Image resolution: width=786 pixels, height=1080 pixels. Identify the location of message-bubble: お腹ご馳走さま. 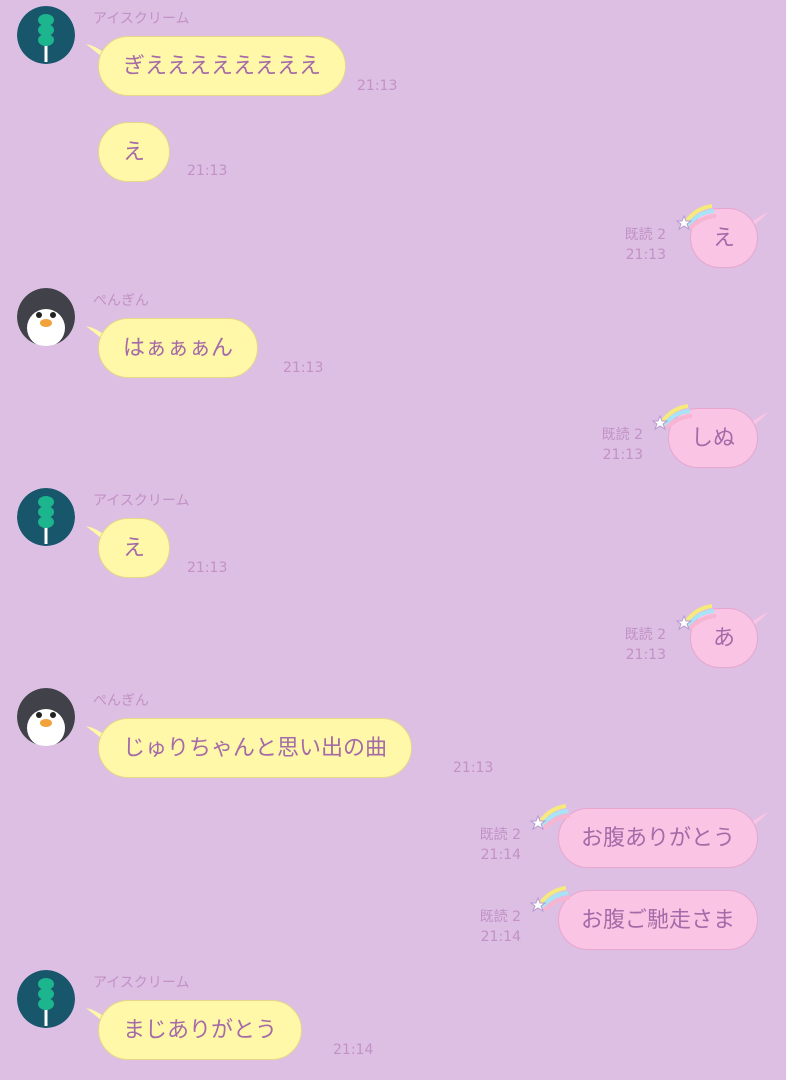
(657, 920).